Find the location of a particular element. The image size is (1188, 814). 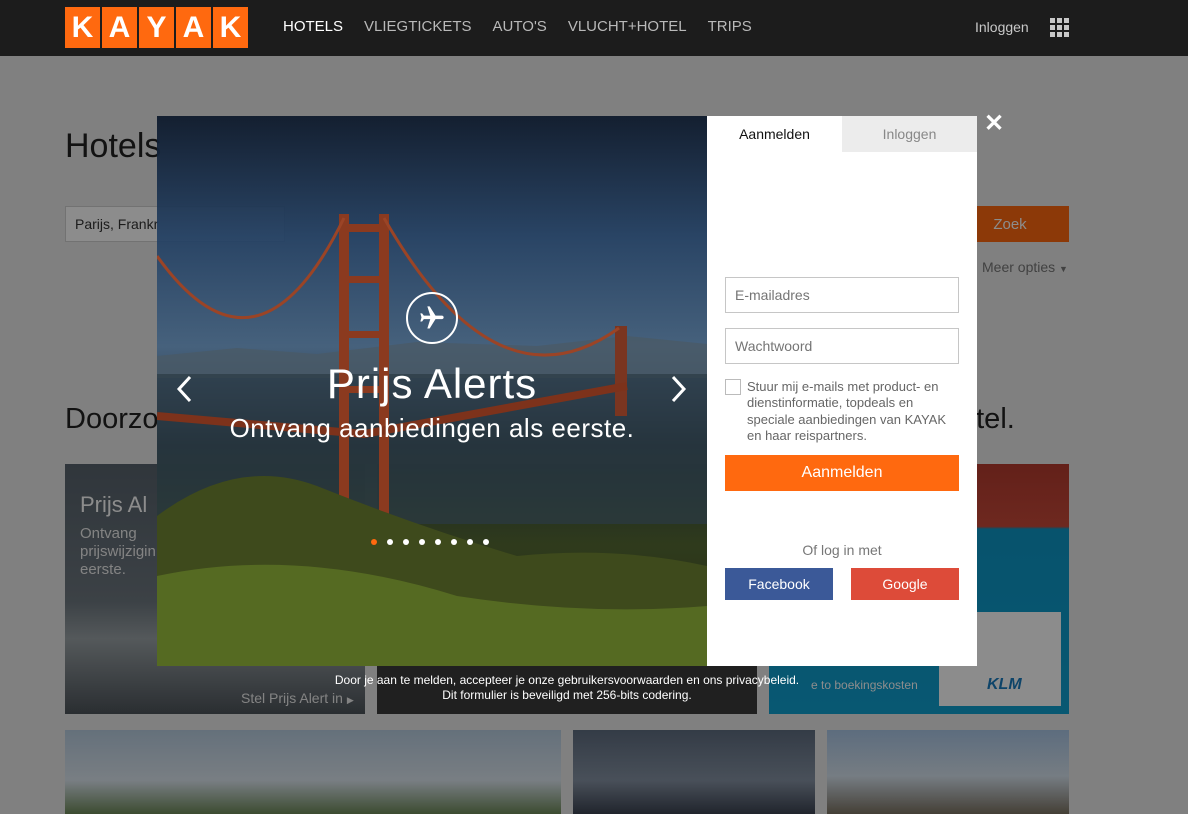

hero-title: Prijs Alerts is located at coordinates (432, 383).